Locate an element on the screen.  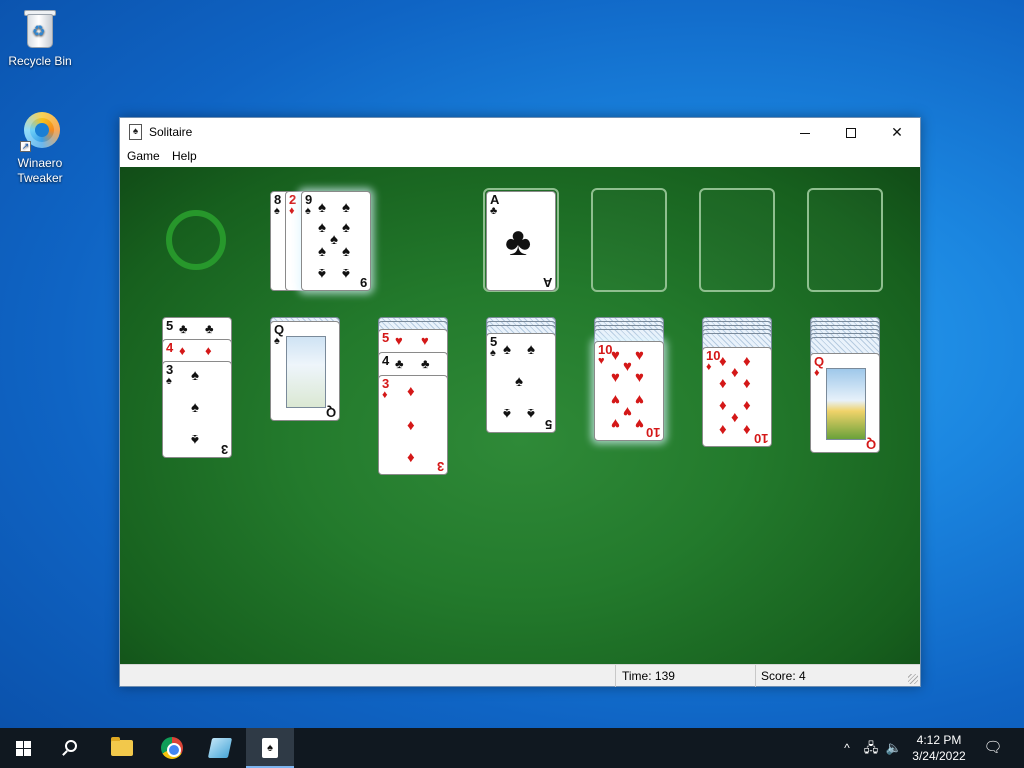
file-explorer-button is located at coordinates (122, 748).